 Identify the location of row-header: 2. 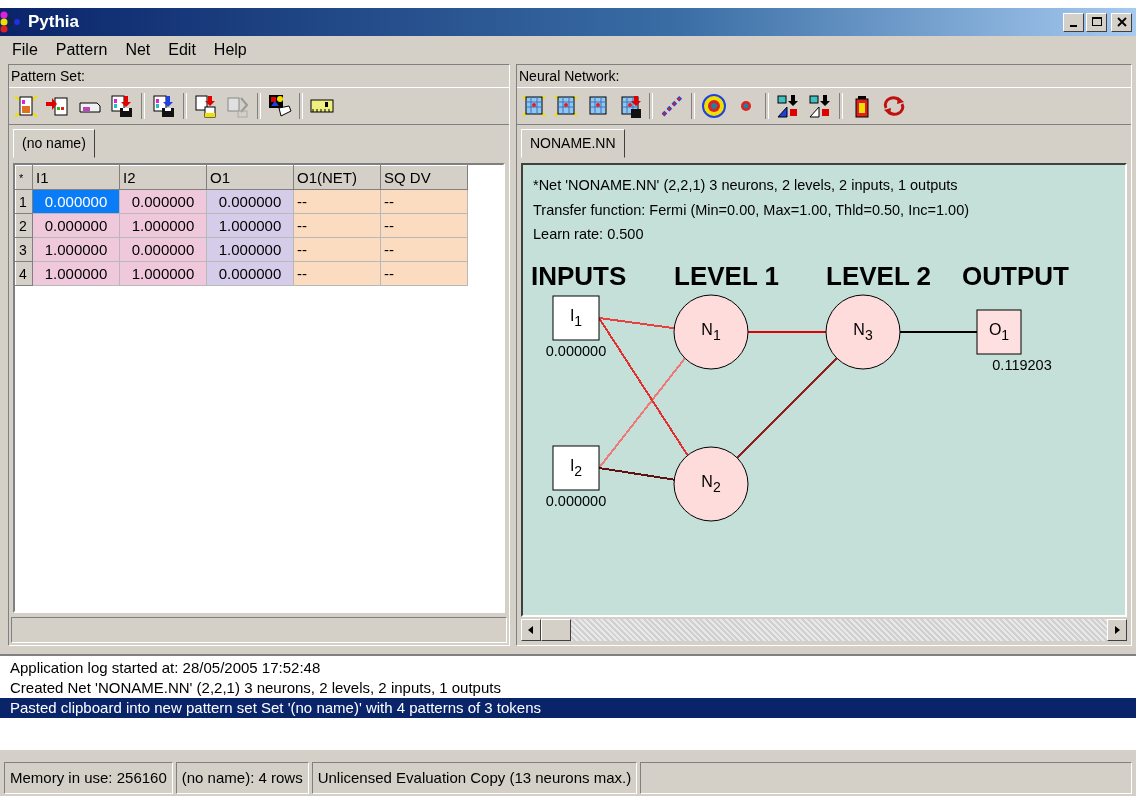
(24, 225).